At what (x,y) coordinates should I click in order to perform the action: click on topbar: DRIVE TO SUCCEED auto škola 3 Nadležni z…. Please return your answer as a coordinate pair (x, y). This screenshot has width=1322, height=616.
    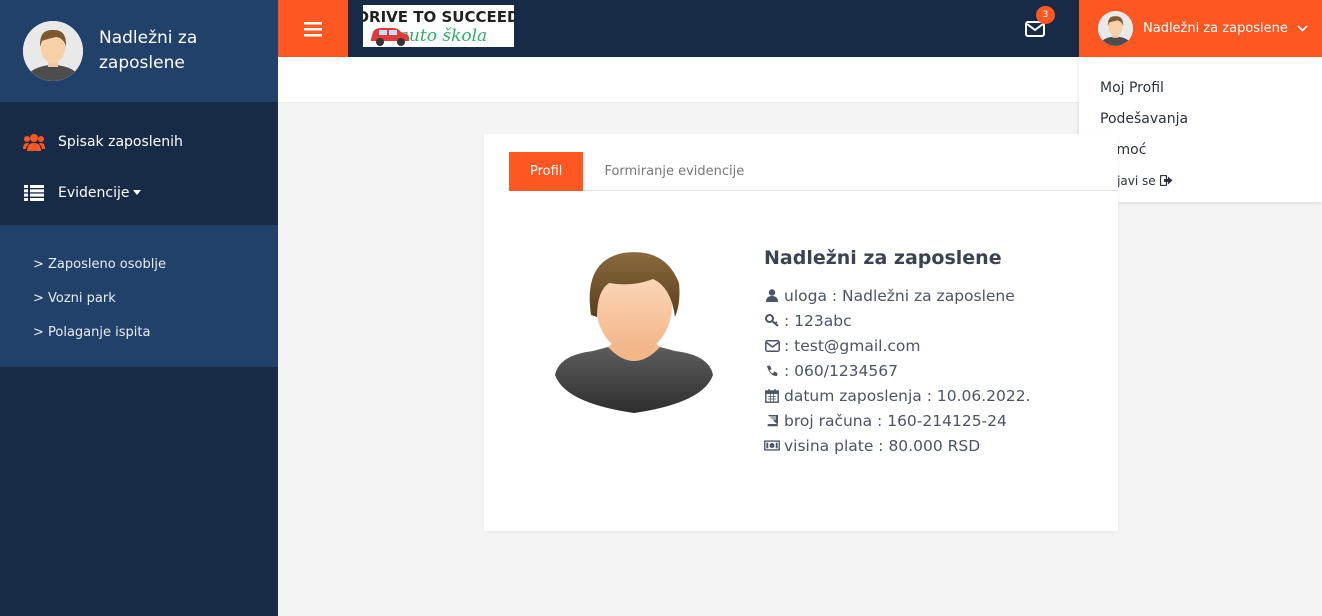
    Looking at the image, I should click on (800, 28).